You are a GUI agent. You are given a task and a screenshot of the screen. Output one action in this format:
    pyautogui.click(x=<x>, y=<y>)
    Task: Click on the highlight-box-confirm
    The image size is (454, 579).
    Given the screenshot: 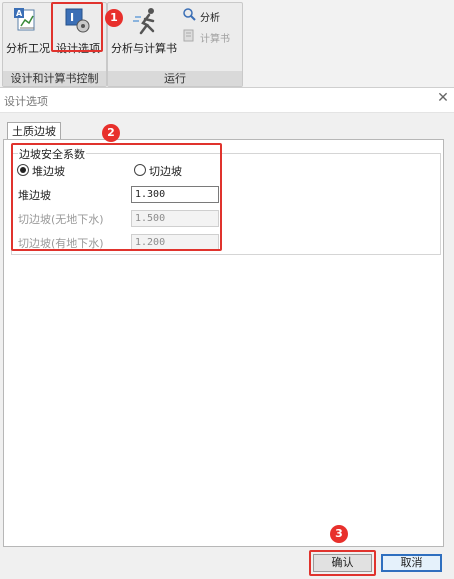 What is the action you would take?
    pyautogui.click(x=342, y=563)
    